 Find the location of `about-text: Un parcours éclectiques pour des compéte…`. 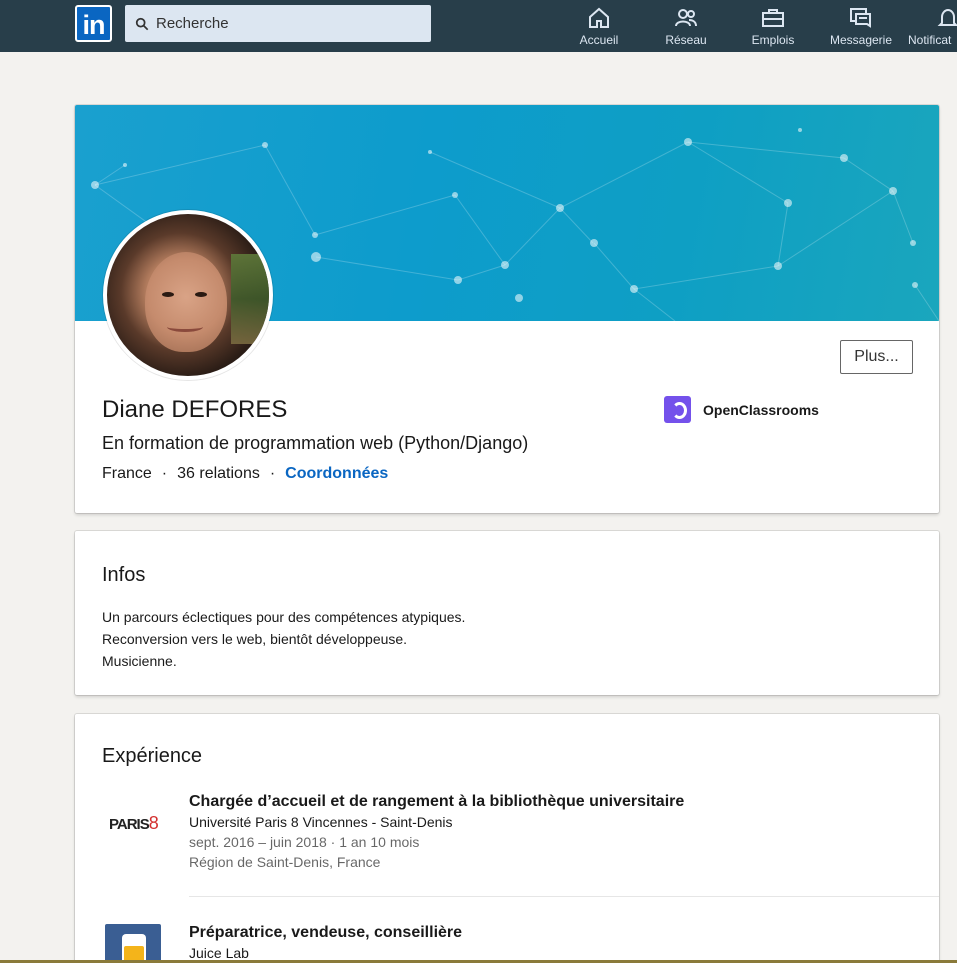

about-text: Un parcours éclectiques pour des compéte… is located at coordinates (283, 639).